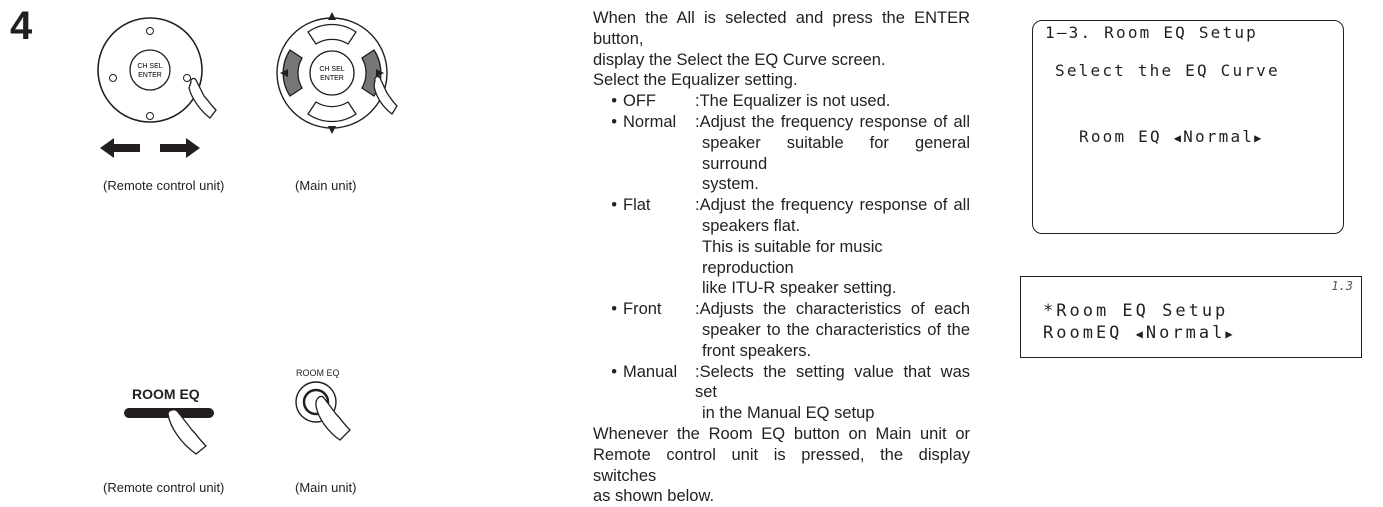  I want to click on option-name: Normal, so click(650, 121).